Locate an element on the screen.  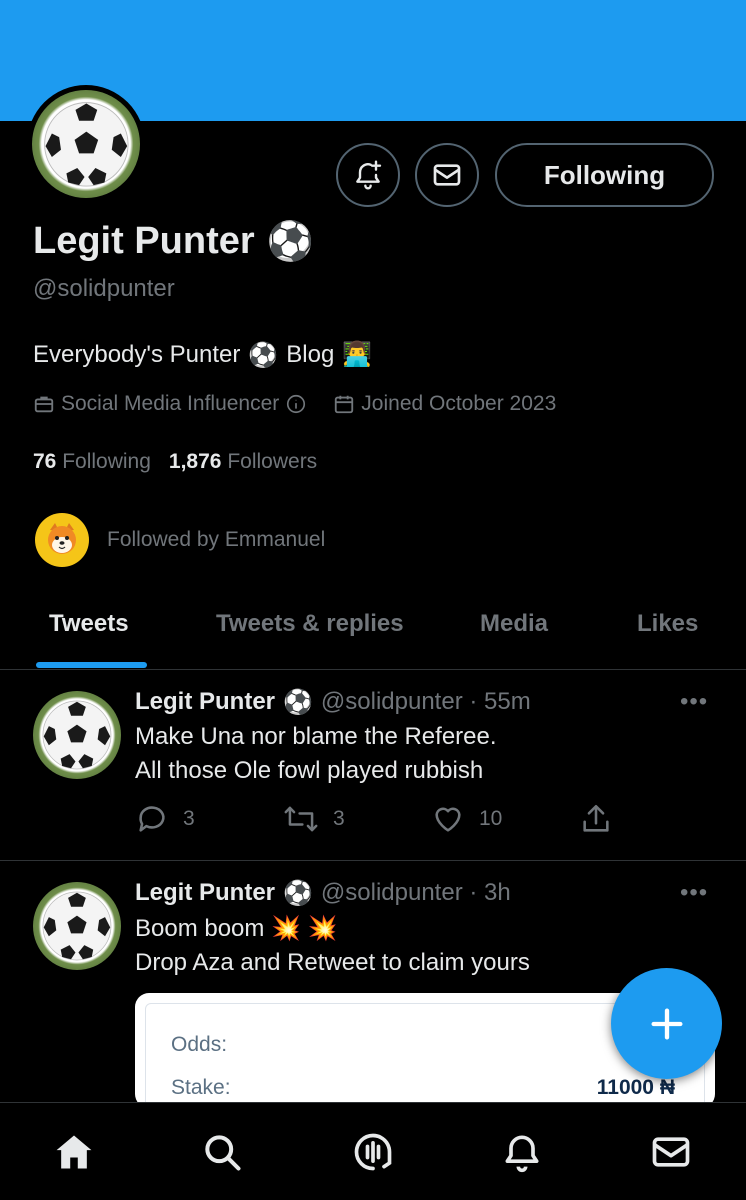
profile-category: Social Media Influencer is located at coordinates (170, 404).